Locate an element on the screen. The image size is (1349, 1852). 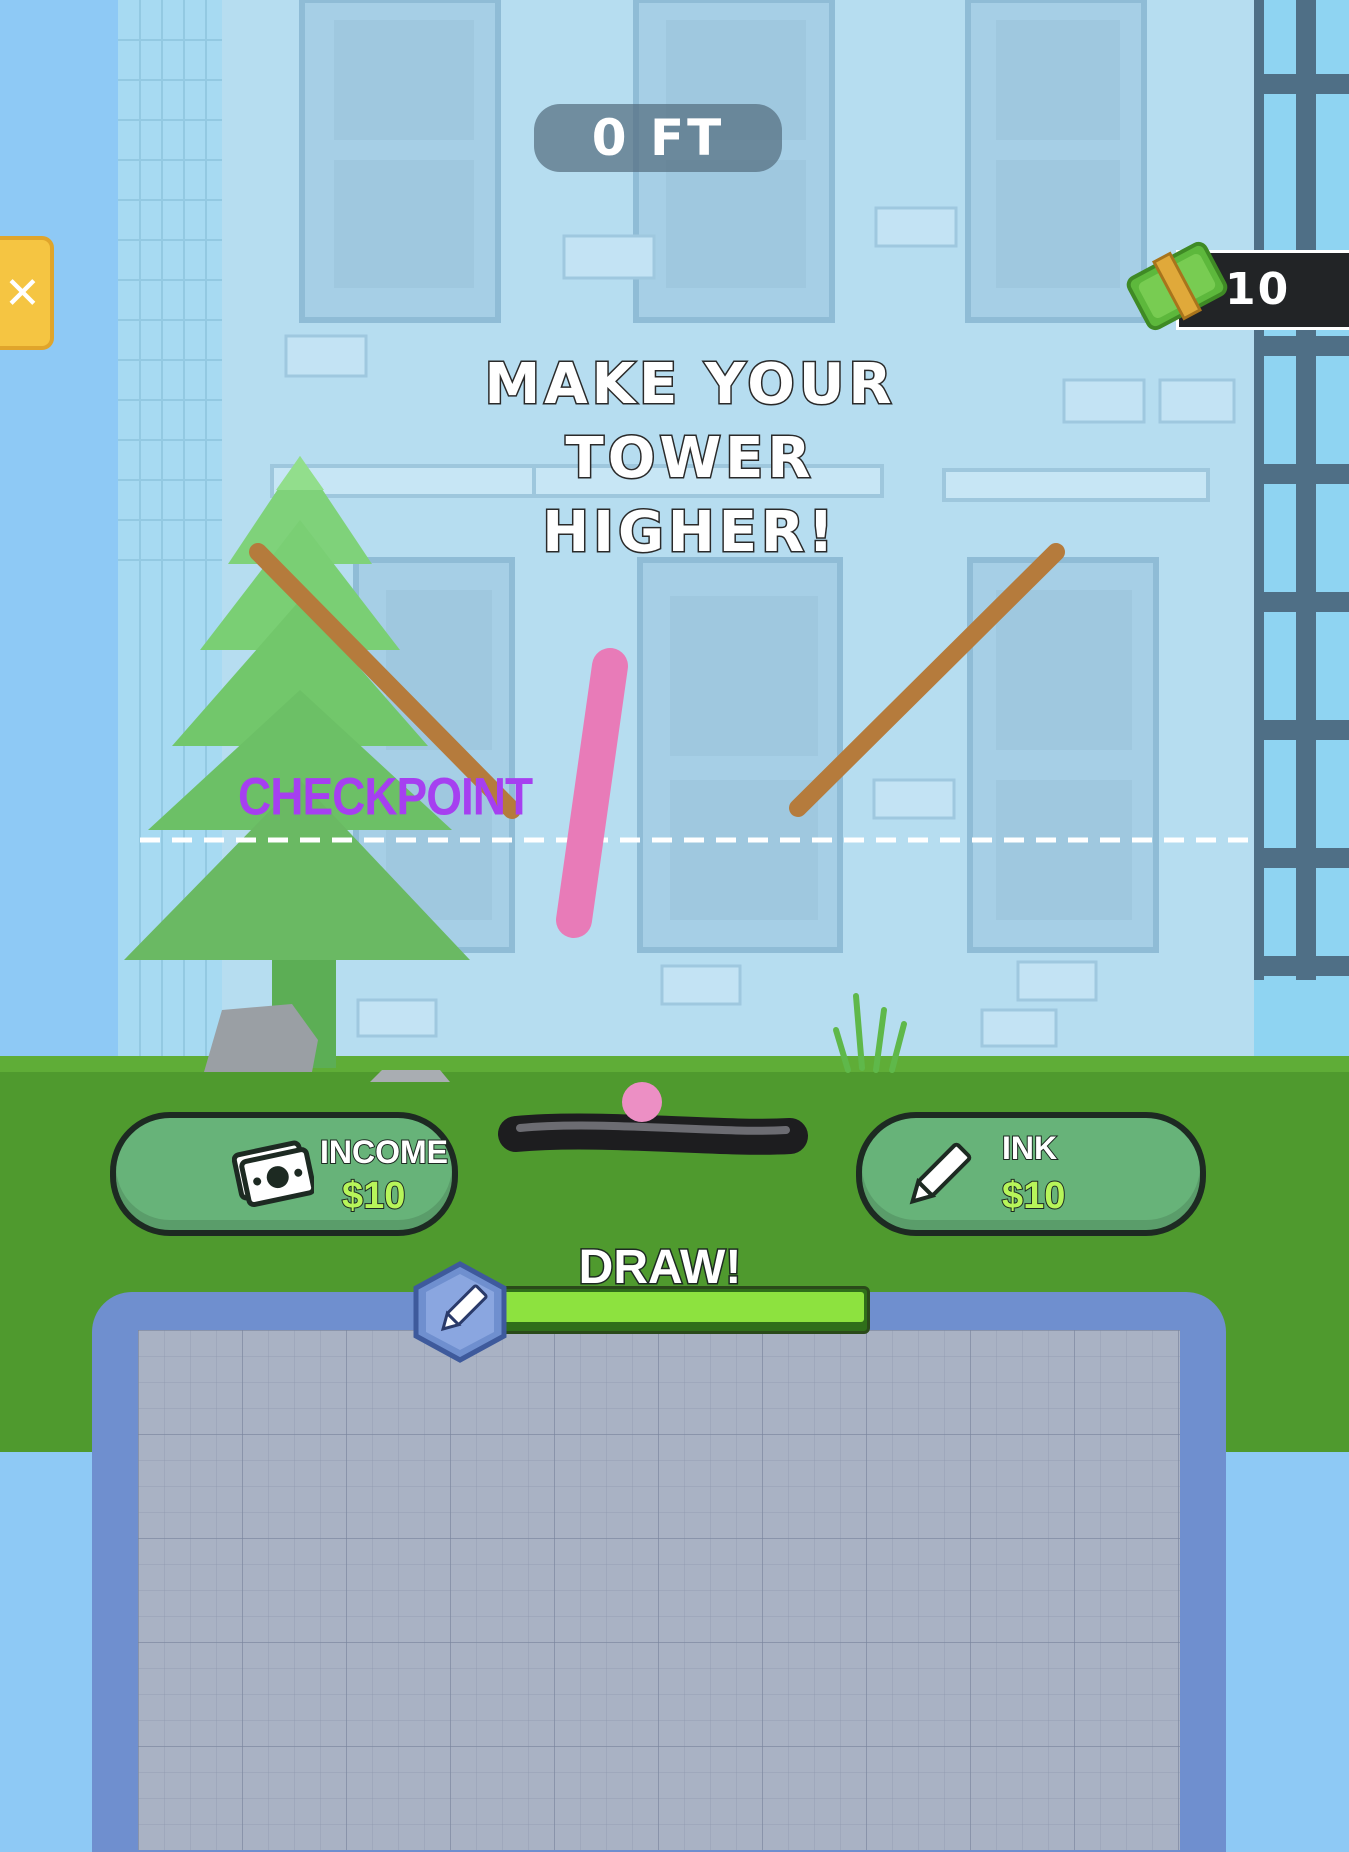
prompt-line-3: HIGHER! is located at coordinates (689, 533).